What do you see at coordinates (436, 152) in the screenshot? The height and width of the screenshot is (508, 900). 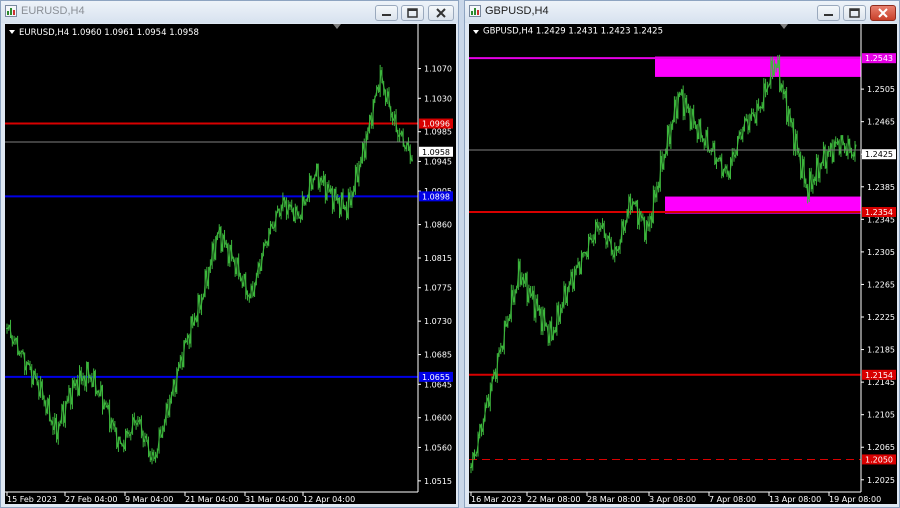 I see `current-price-label: 1.0958` at bounding box center [436, 152].